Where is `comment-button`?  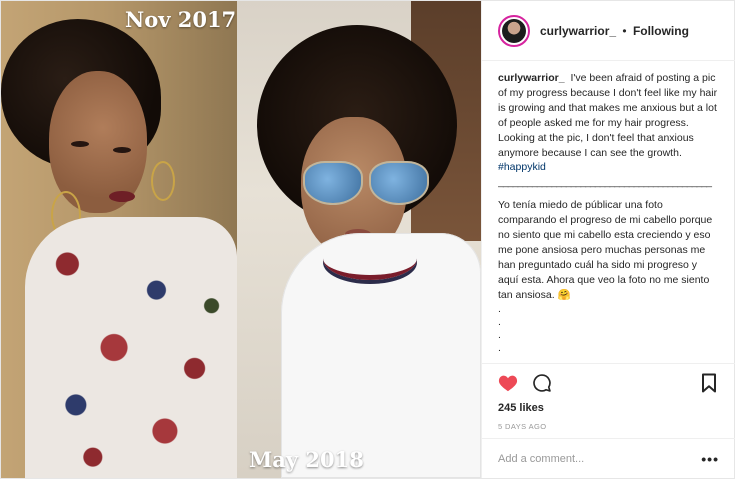 comment-button is located at coordinates (542, 383).